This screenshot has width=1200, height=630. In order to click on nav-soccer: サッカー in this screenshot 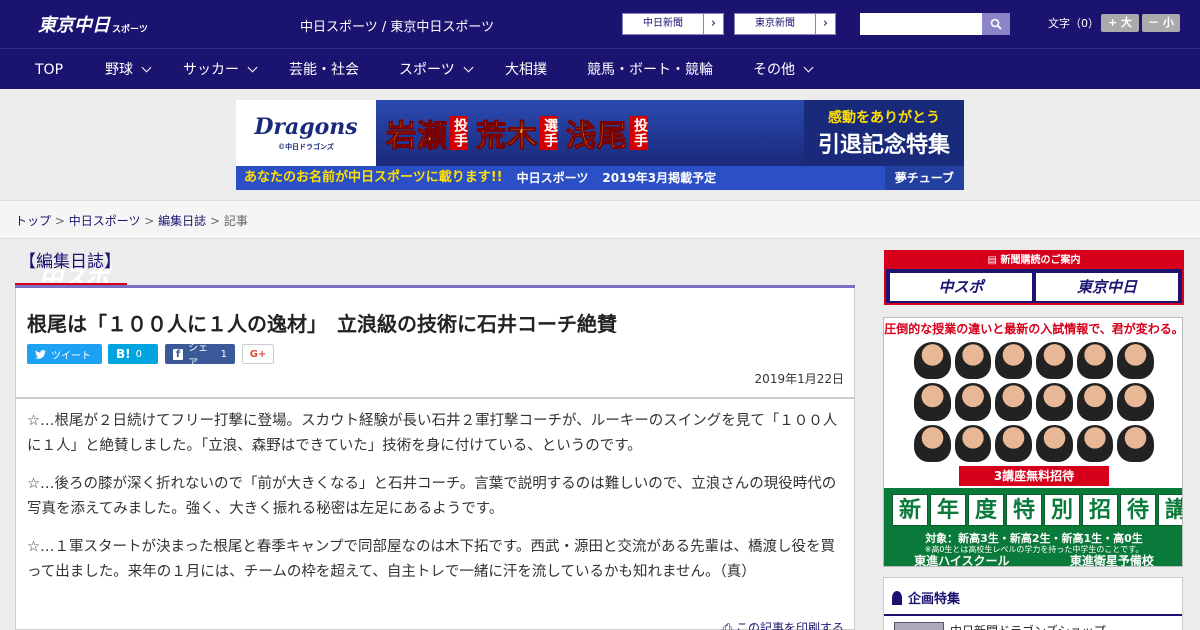, I will do `click(220, 69)`.